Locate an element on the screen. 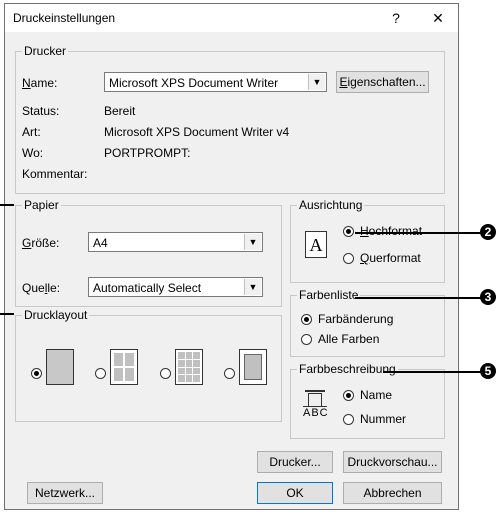 This screenshot has width=500, height=514. color-list-group: Farbenliste Farbänderung Alle Farben is located at coordinates (367, 322).